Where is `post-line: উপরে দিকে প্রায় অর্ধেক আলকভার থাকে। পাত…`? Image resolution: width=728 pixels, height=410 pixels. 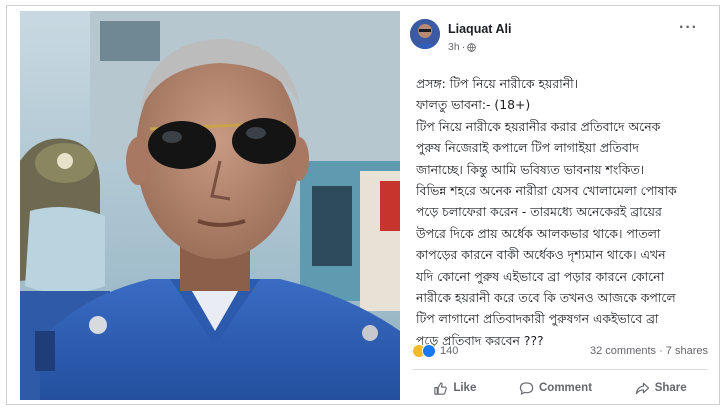
post-line: উপরে দিকে প্রায় অর্ধেক আলকভার থাকে। পাত… is located at coordinates (538, 233).